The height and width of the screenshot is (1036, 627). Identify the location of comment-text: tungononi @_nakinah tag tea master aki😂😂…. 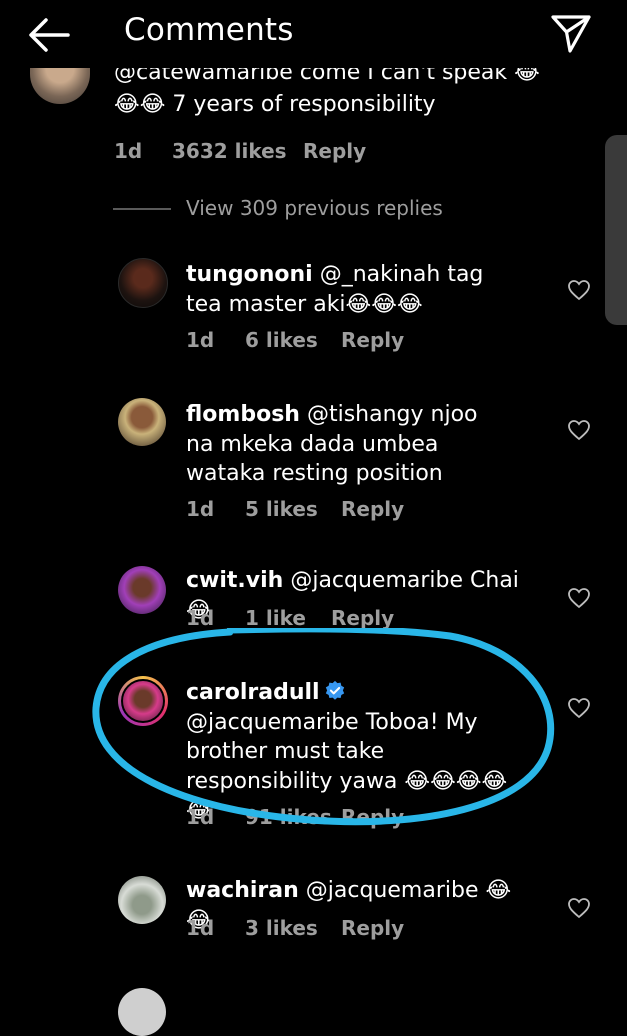
(356, 289).